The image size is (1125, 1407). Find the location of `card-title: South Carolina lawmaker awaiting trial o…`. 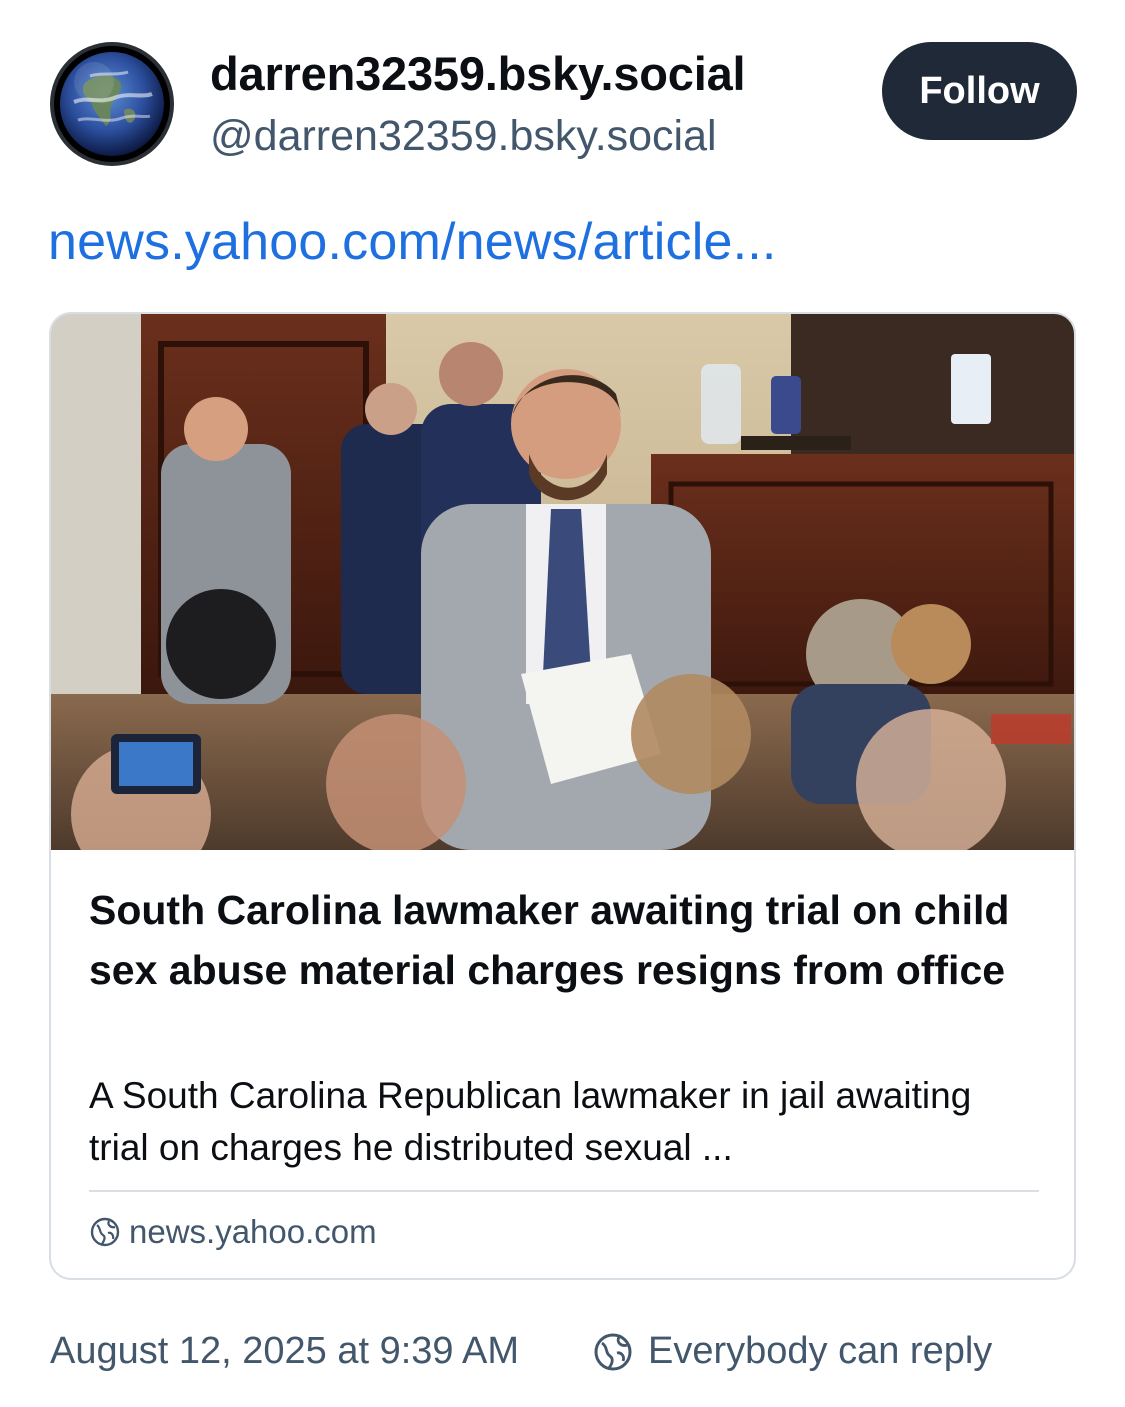

card-title: South Carolina lawmaker awaiting trial o… is located at coordinates (564, 940).